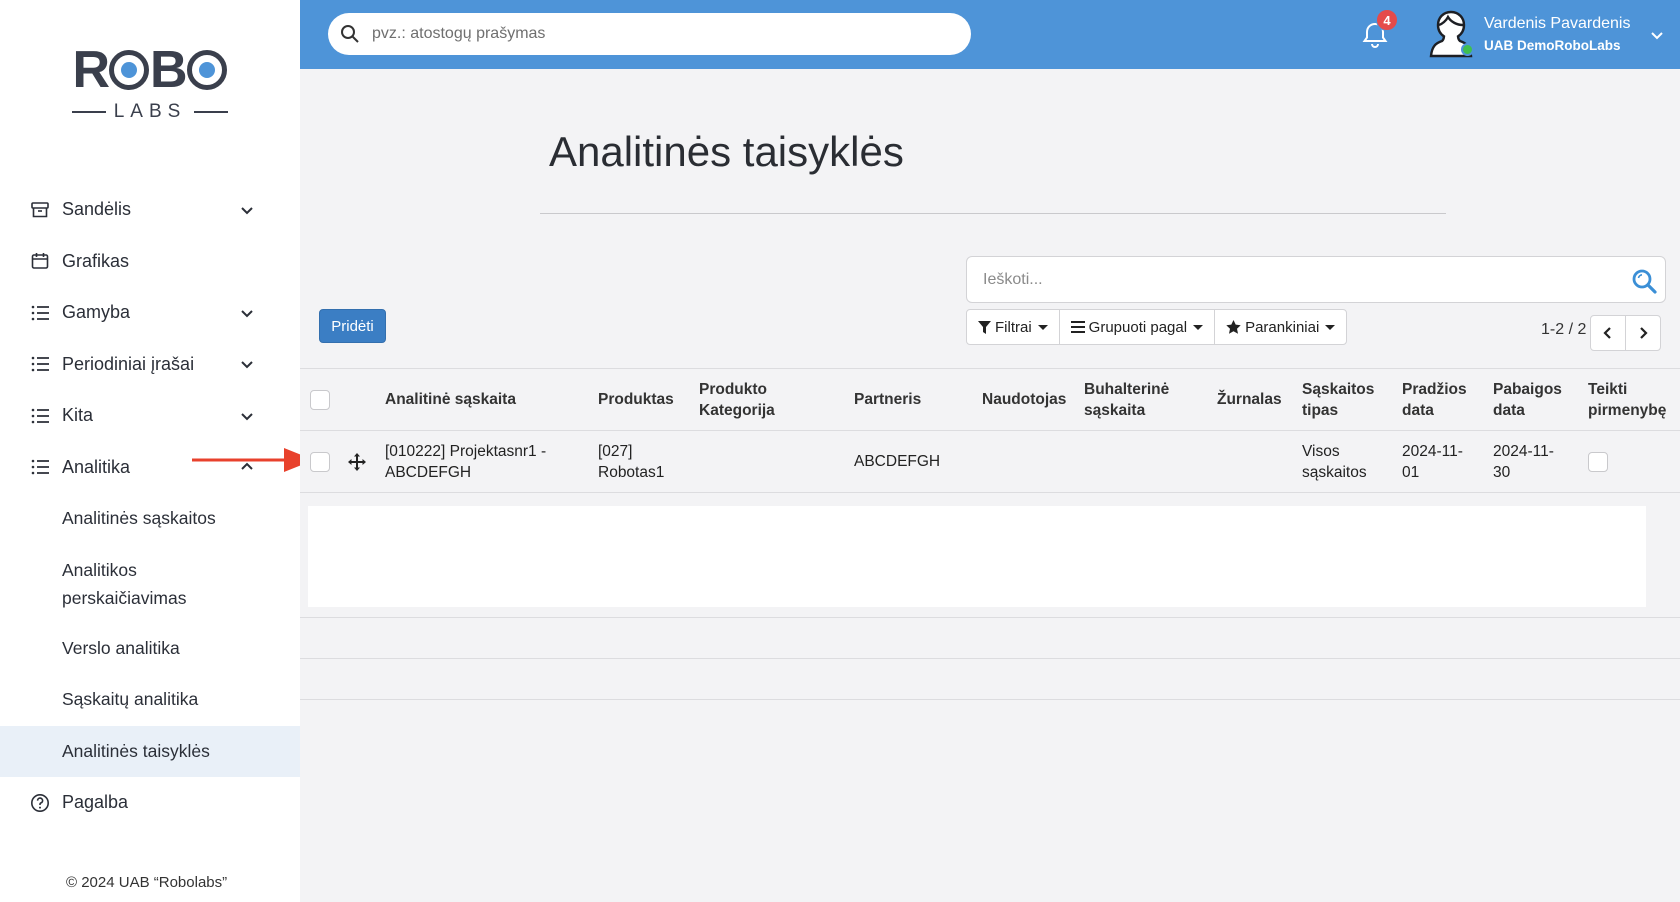 Image resolution: width=1680 pixels, height=902 pixels. What do you see at coordinates (726, 151) in the screenshot?
I see `page-title: Analitinės taisyklės` at bounding box center [726, 151].